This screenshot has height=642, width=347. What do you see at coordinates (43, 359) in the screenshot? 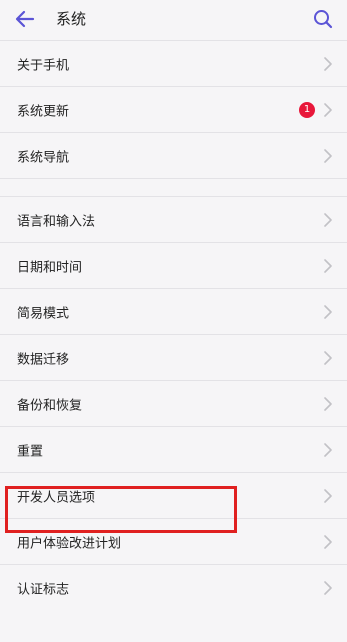
I see `settings-item-label: 数据迁移` at bounding box center [43, 359].